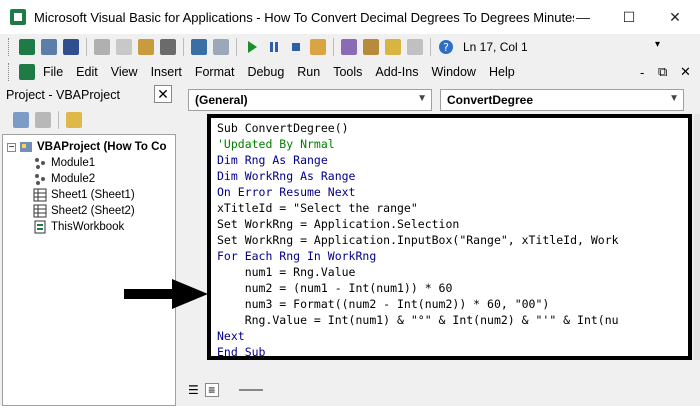  I want to click on code-line: Next, so click(231, 336).